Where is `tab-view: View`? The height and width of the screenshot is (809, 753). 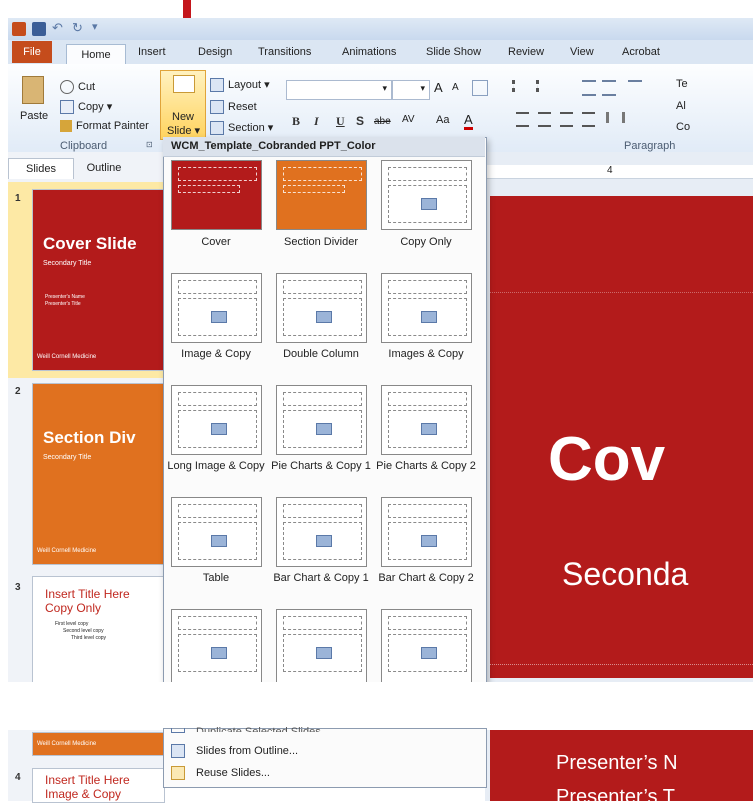
tab-view: View is located at coordinates (582, 52).